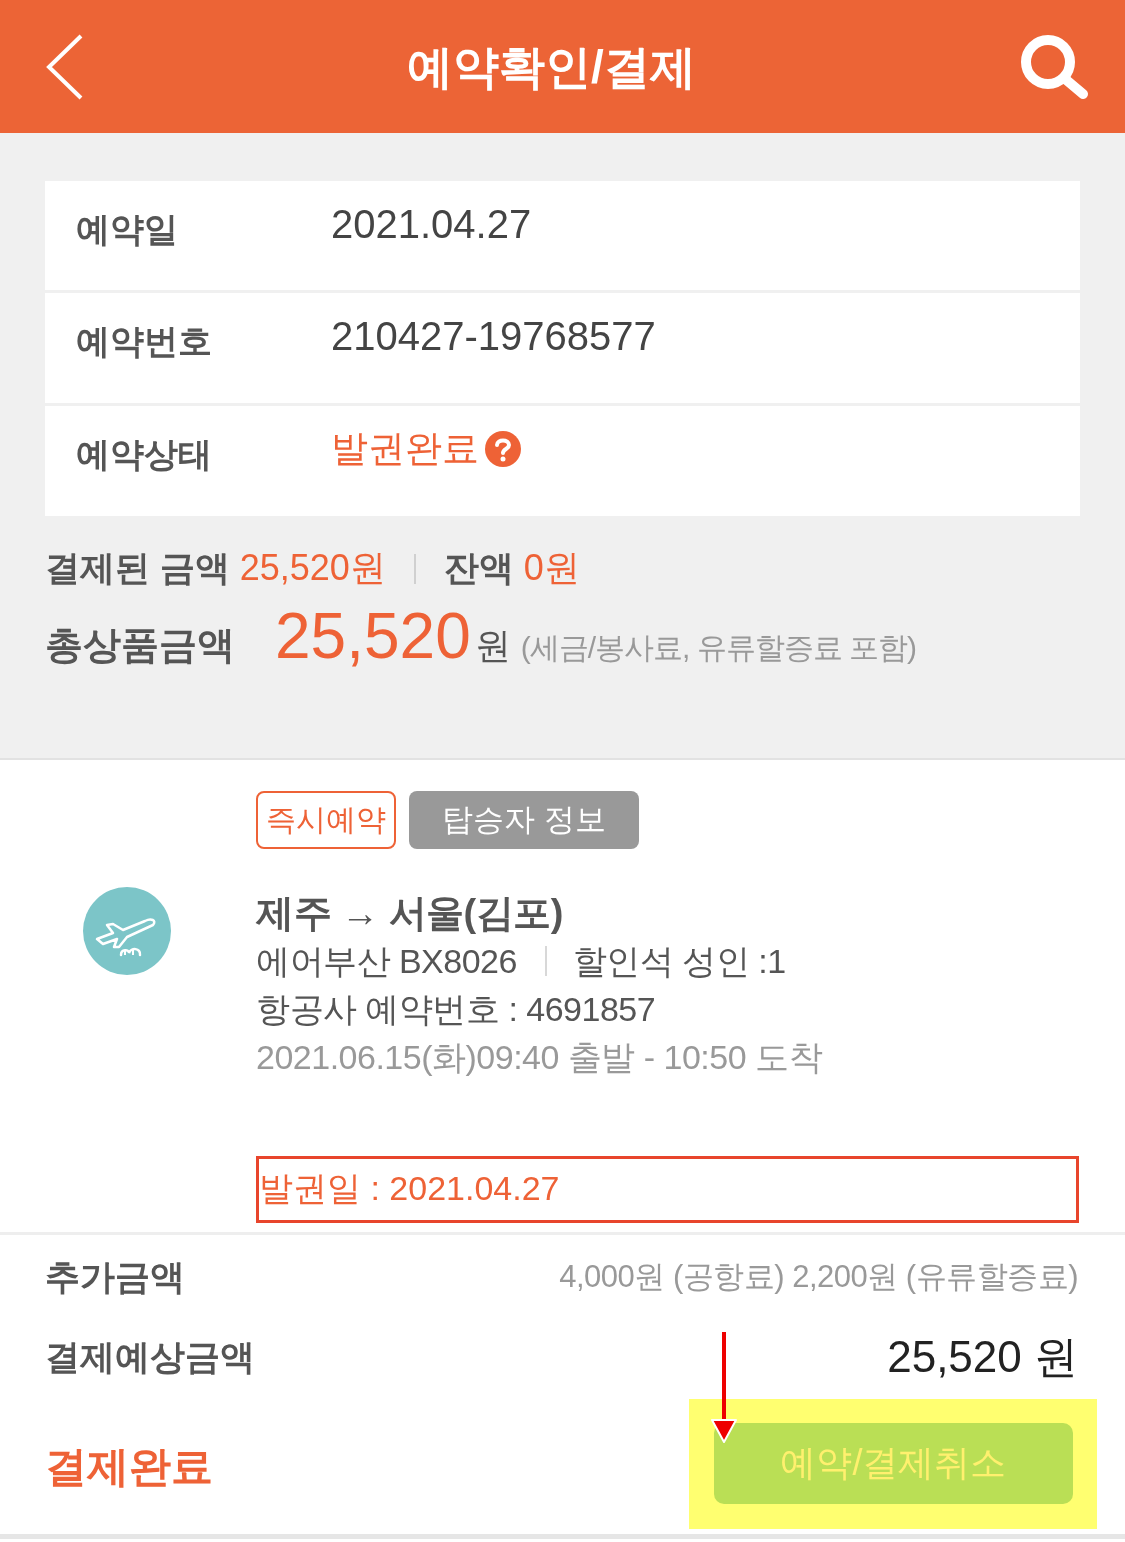 The image size is (1125, 1542). Describe the element at coordinates (150, 1356) in the screenshot. I see `expected-amount-label: 결제예상금액` at that location.